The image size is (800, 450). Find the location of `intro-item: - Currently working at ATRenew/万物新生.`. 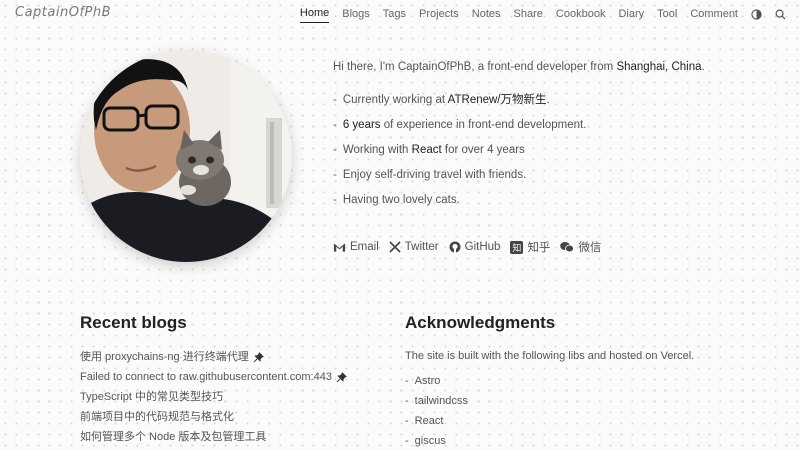

intro-item: - Currently working at ATRenew/万物新生. is located at coordinates (441, 100).